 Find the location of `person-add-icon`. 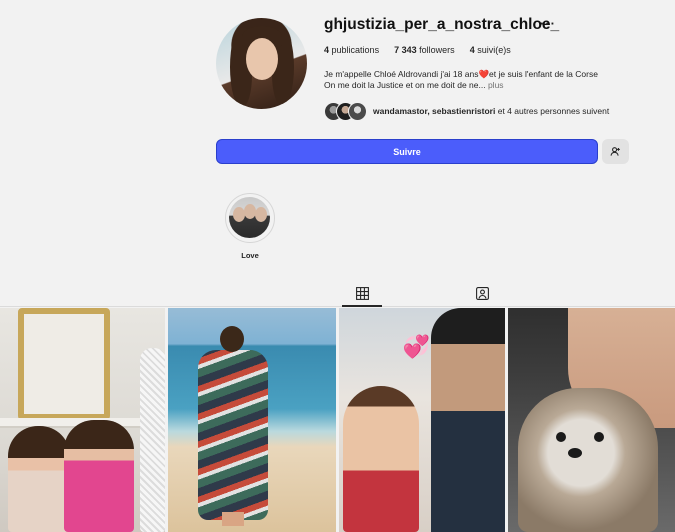

person-add-icon is located at coordinates (615, 151).